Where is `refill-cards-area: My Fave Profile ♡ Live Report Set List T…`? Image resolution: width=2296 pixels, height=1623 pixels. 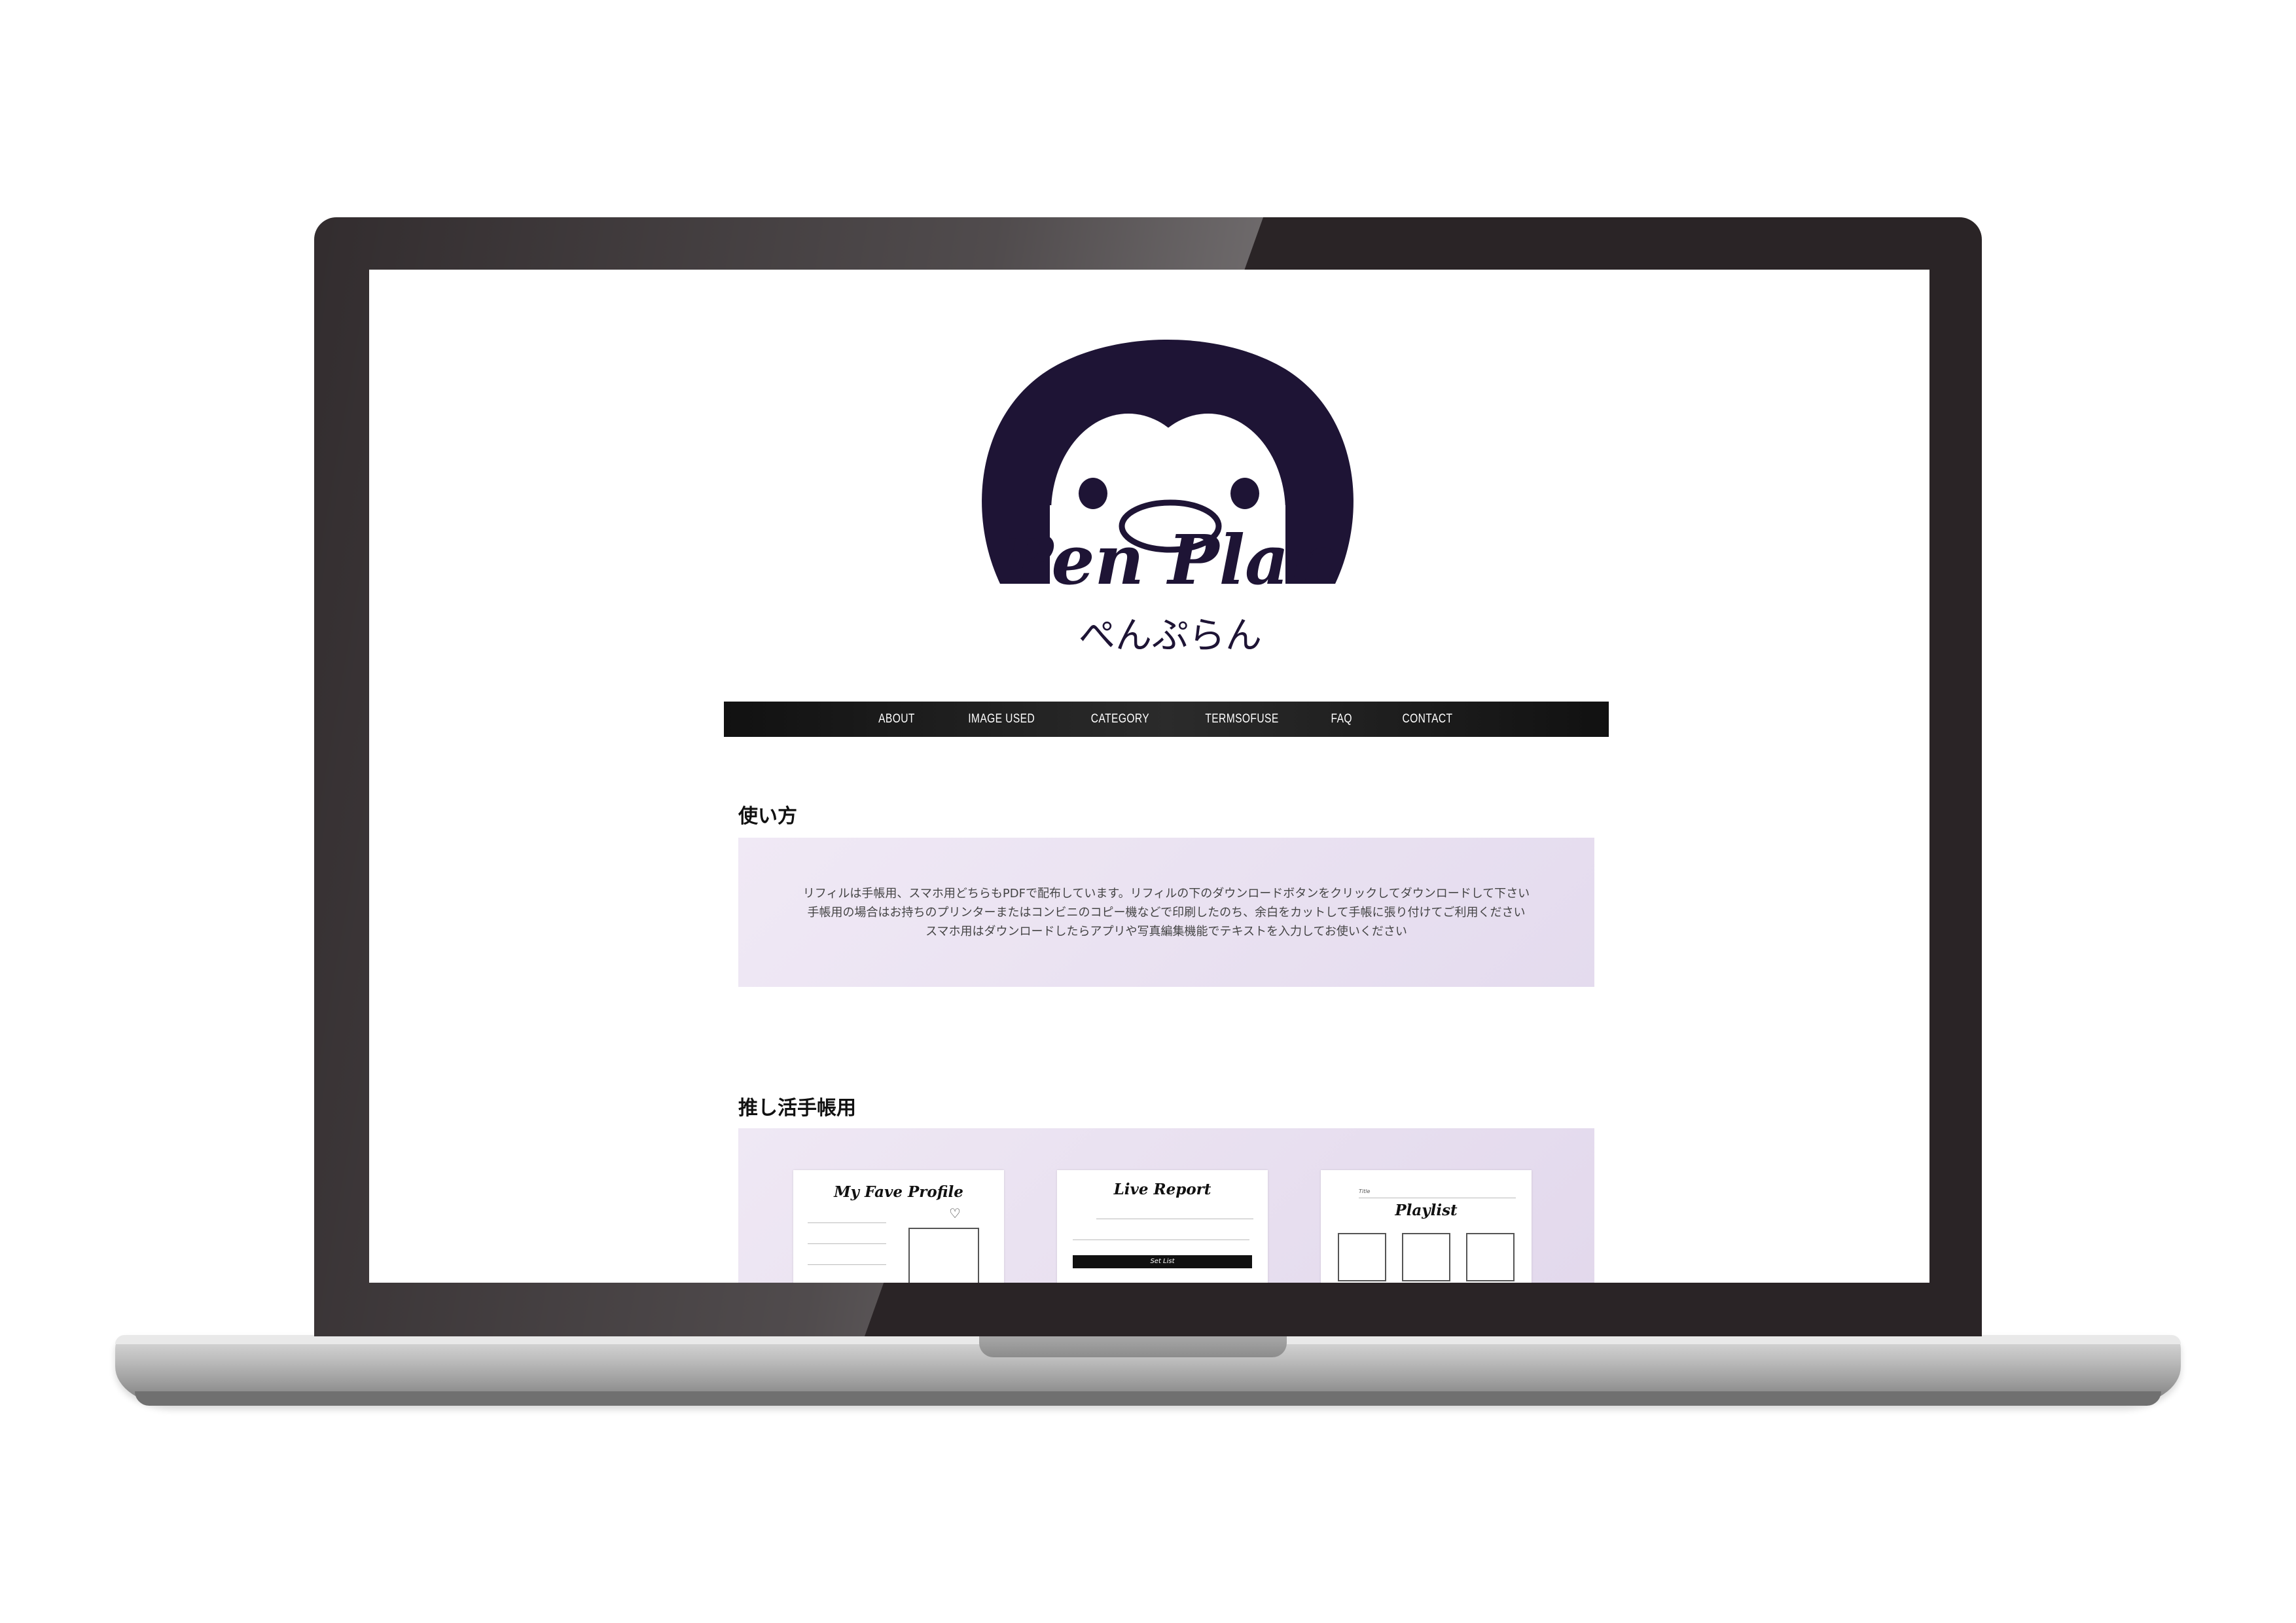 refill-cards-area: My Fave Profile ♡ Live Report Set List T… is located at coordinates (1166, 1205).